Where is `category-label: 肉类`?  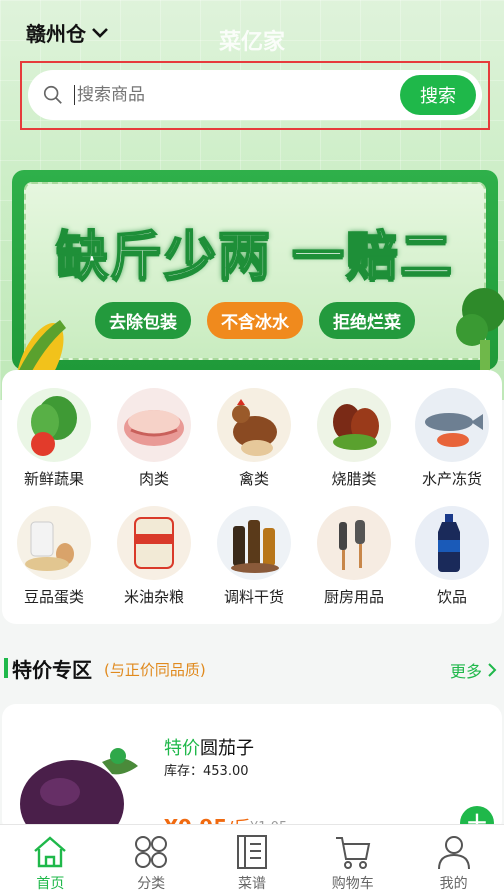 category-label: 肉类 is located at coordinates (153, 479).